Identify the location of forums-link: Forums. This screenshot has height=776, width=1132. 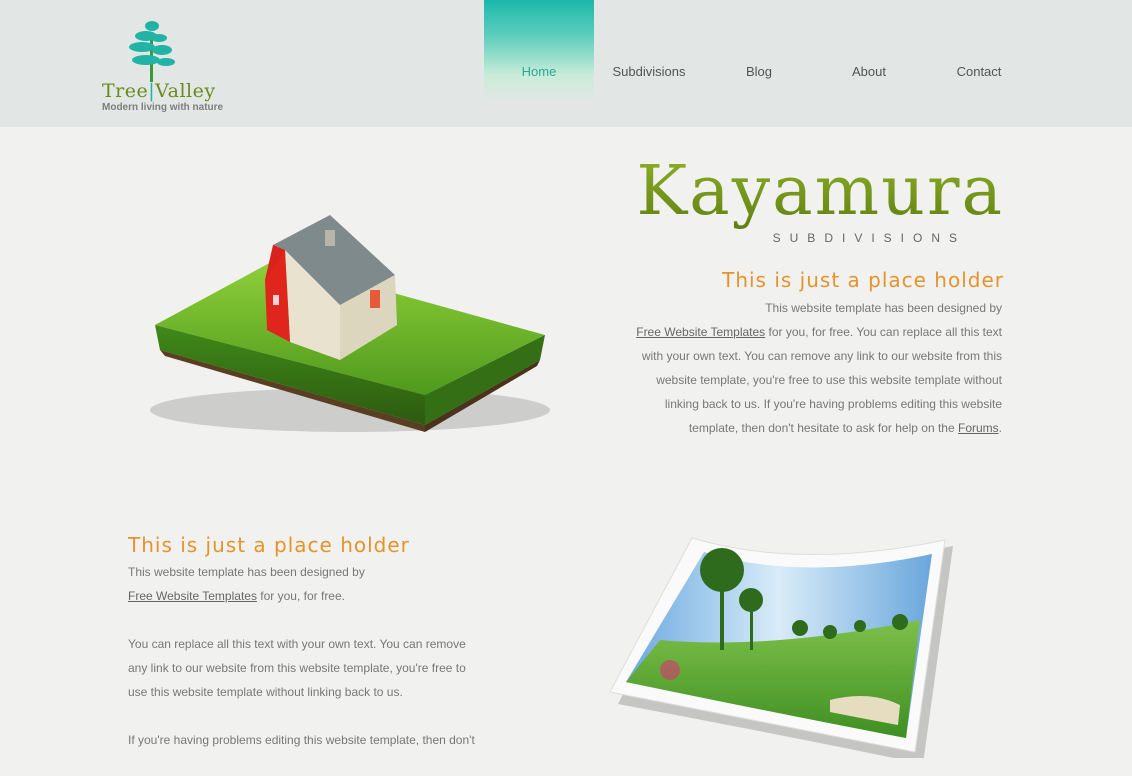
(978, 428).